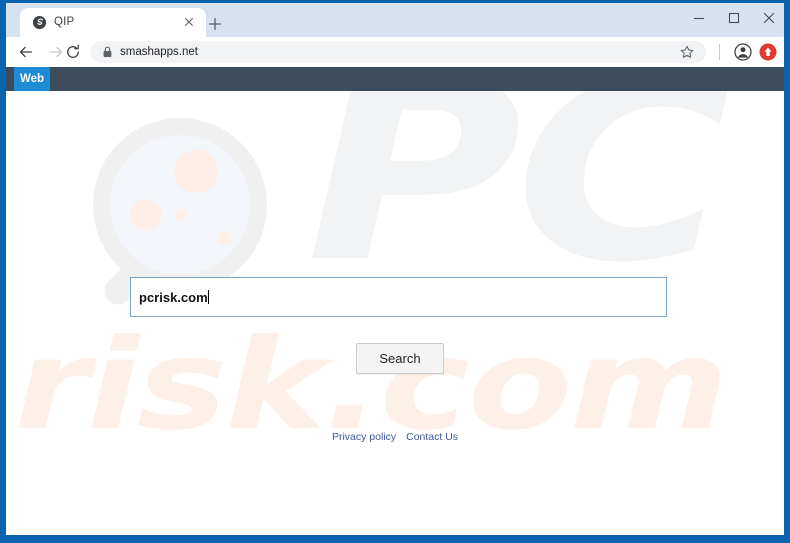  Describe the element at coordinates (39, 22) in the screenshot. I see `globe-swoosh-icon` at that location.